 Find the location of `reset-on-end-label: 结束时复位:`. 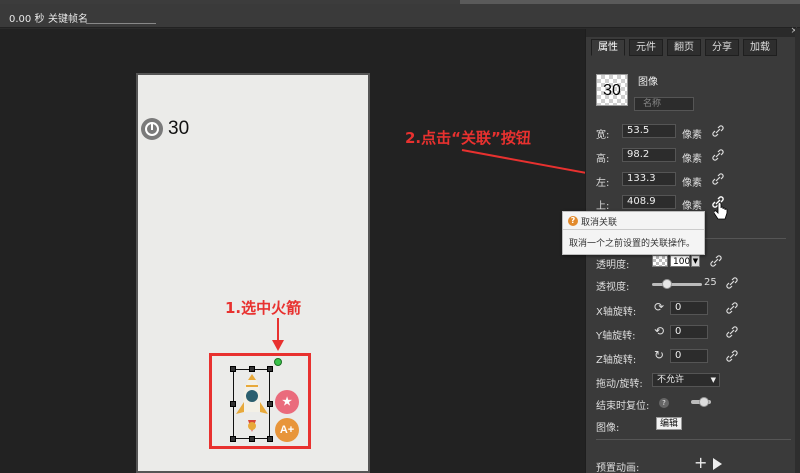

reset-on-end-label: 结束时复位: is located at coordinates (623, 406).